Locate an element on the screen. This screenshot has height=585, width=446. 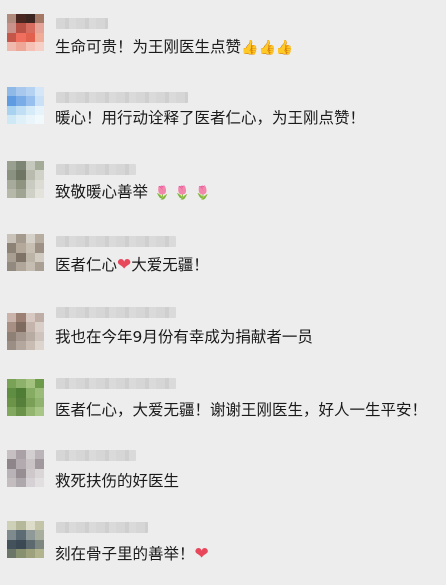
comment-text: 救死扶伤的好医生 is located at coordinates (117, 481).